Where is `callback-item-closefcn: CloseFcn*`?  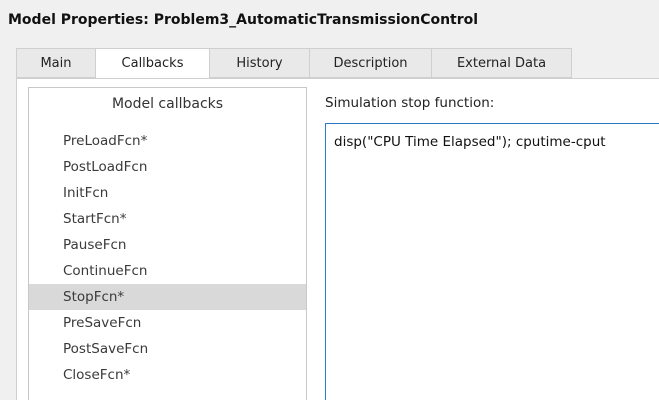
callback-item-closefcn: CloseFcn* is located at coordinates (167, 375).